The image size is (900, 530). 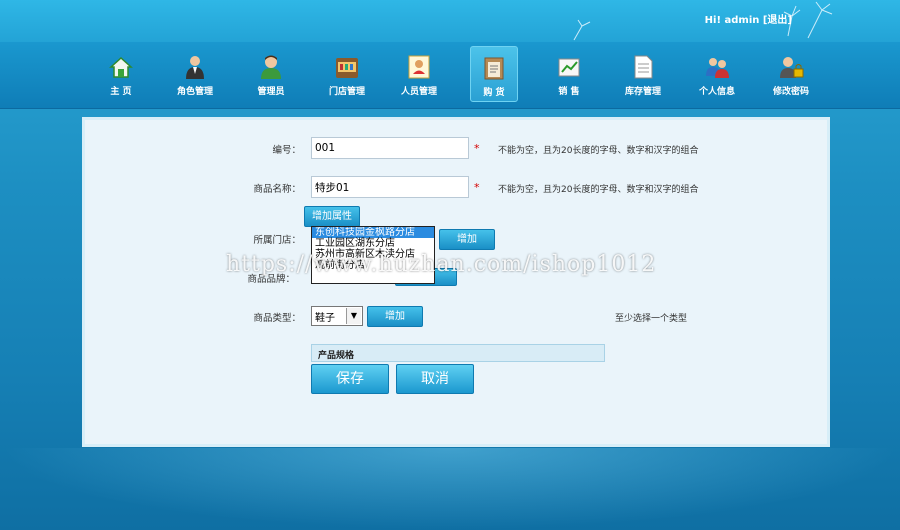 I want to click on purchase-icon, so click(x=494, y=68).